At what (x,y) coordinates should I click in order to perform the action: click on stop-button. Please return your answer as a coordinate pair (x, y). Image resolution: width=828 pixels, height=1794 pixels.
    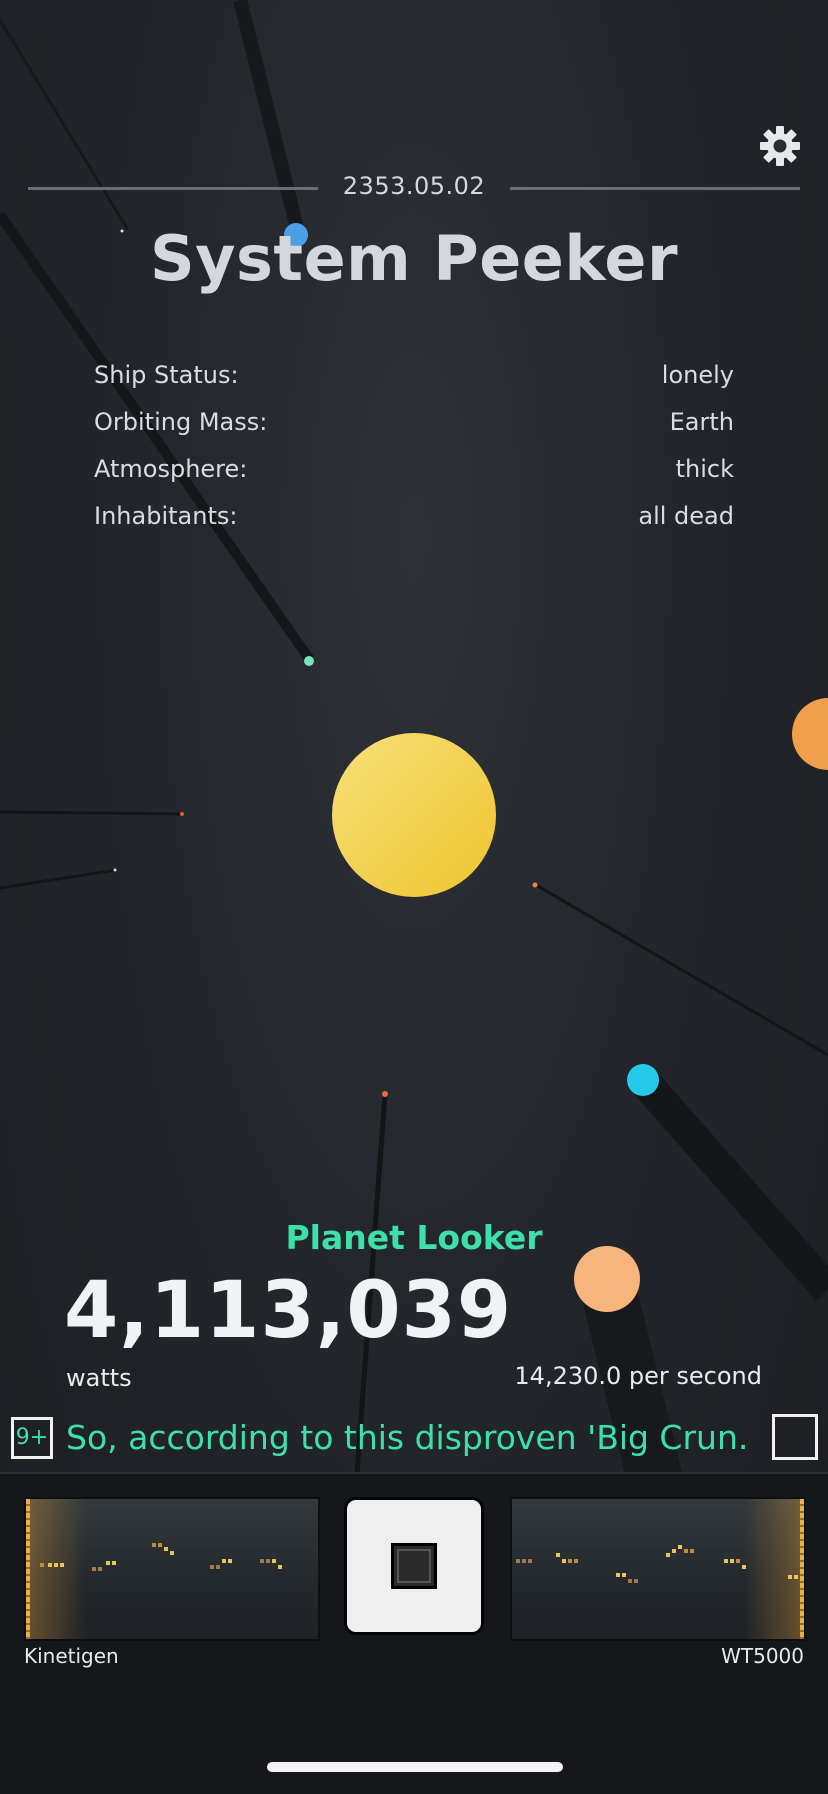
    Looking at the image, I should click on (414, 1566).